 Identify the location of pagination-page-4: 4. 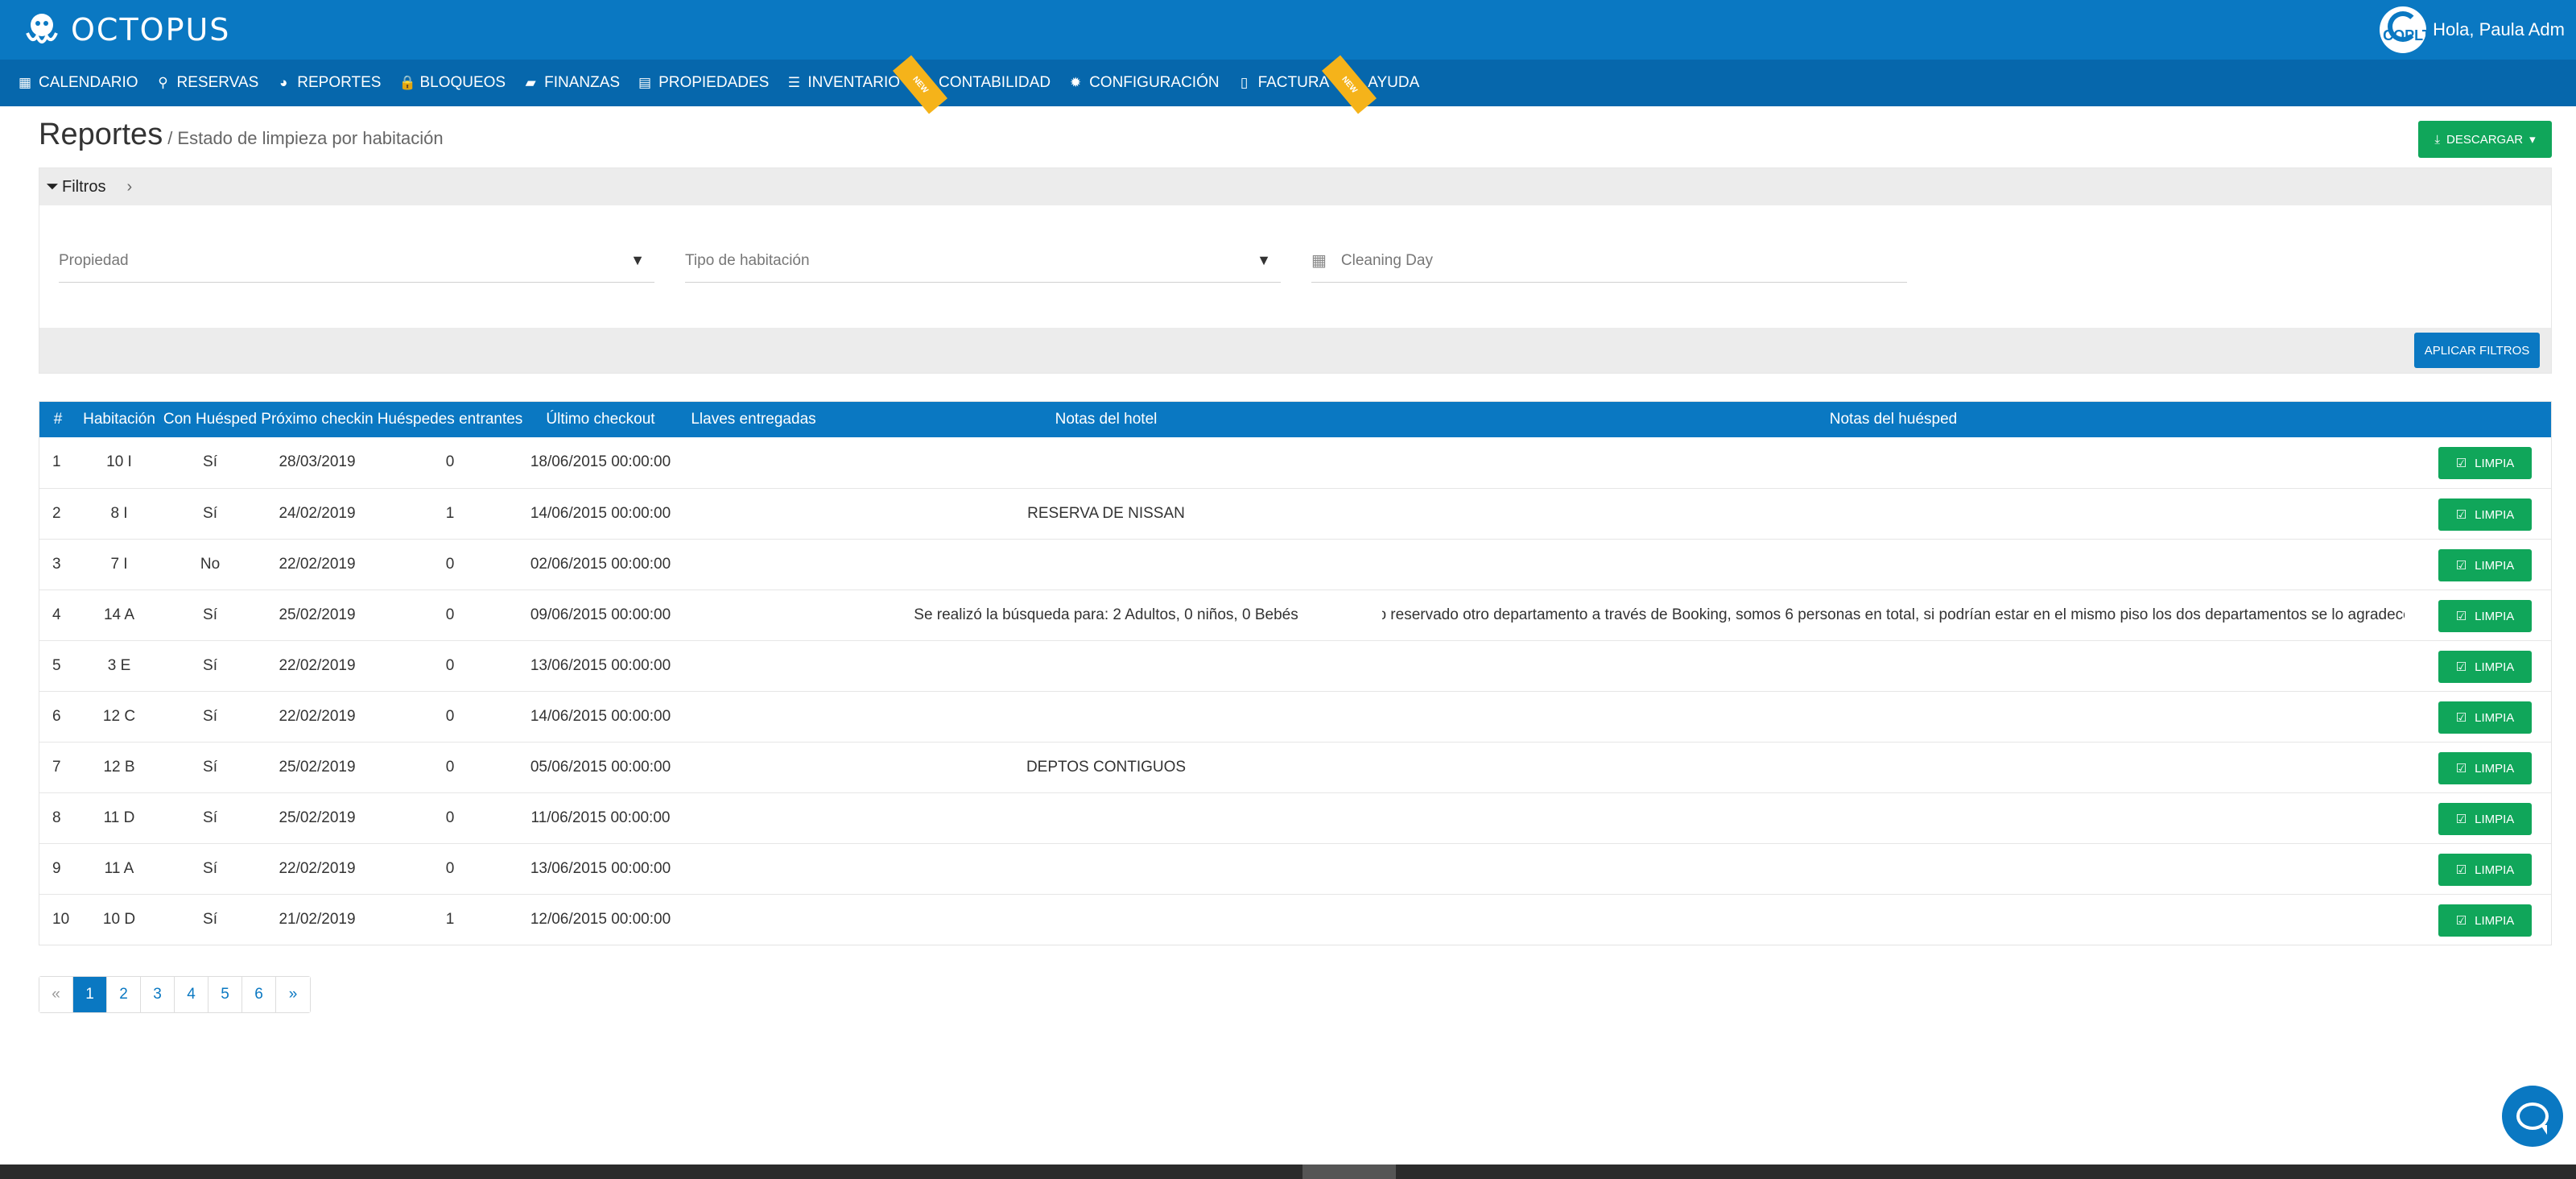
(191, 994).